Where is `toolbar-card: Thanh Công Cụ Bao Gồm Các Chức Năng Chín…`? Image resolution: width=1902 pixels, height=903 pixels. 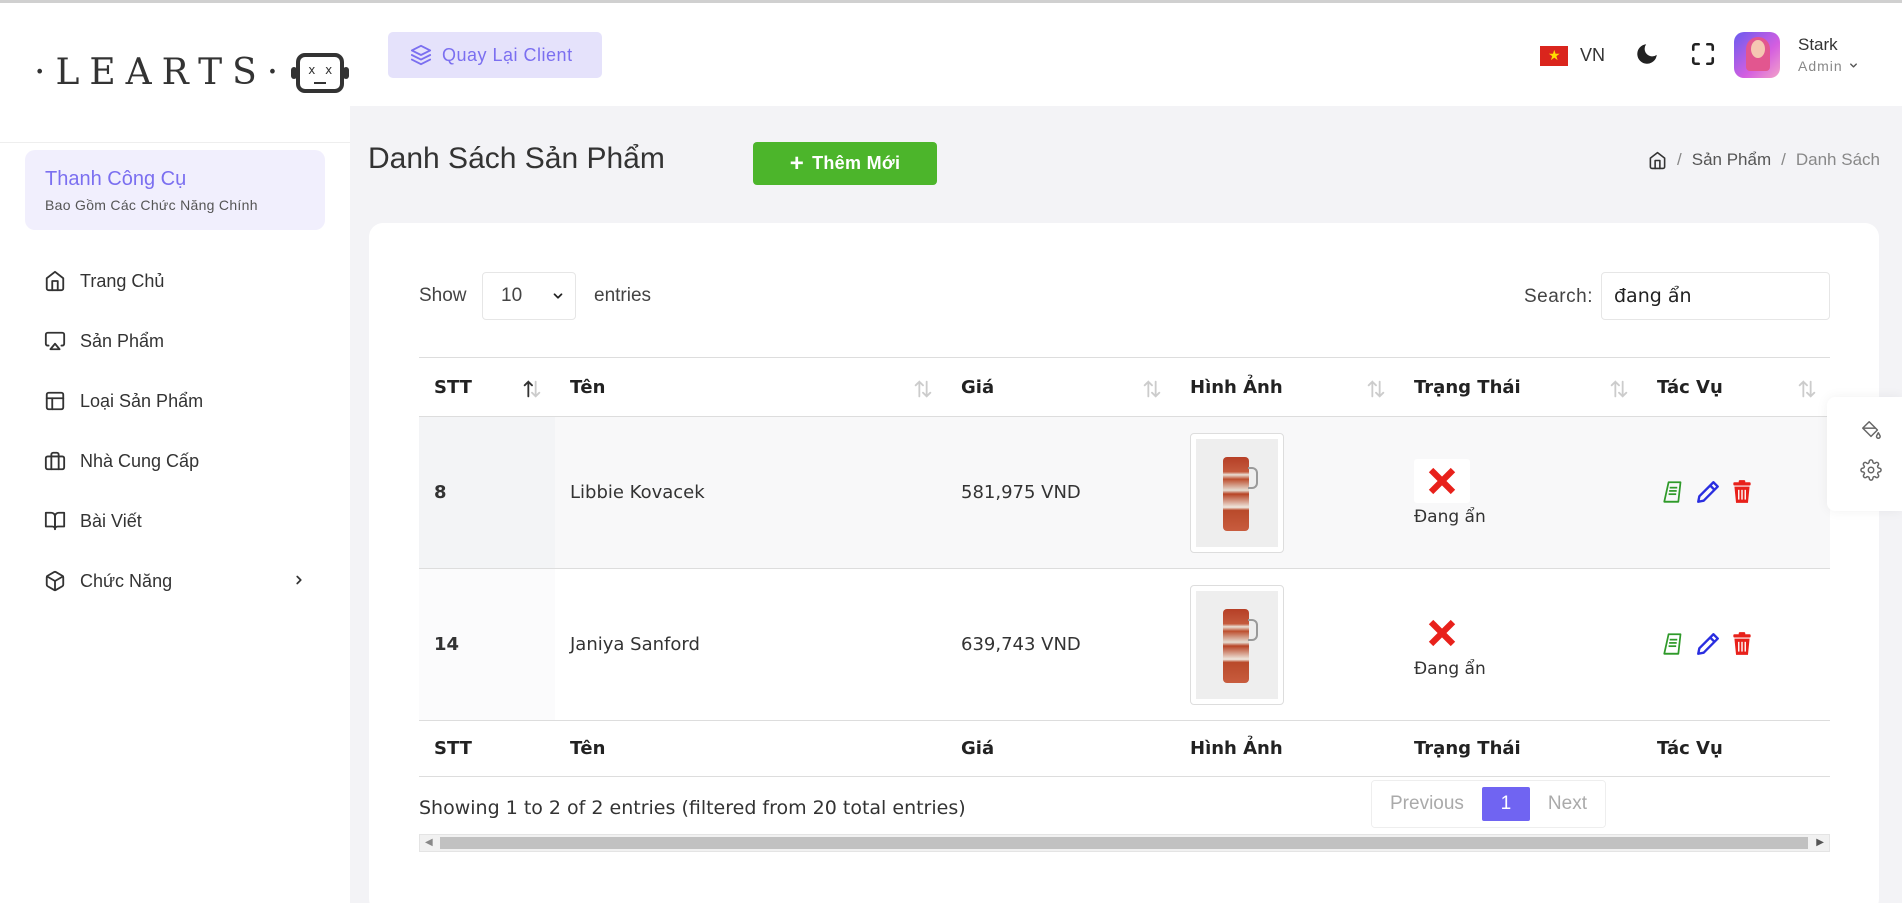 toolbar-card: Thanh Công Cụ Bao Gồm Các Chức Năng Chín… is located at coordinates (175, 190).